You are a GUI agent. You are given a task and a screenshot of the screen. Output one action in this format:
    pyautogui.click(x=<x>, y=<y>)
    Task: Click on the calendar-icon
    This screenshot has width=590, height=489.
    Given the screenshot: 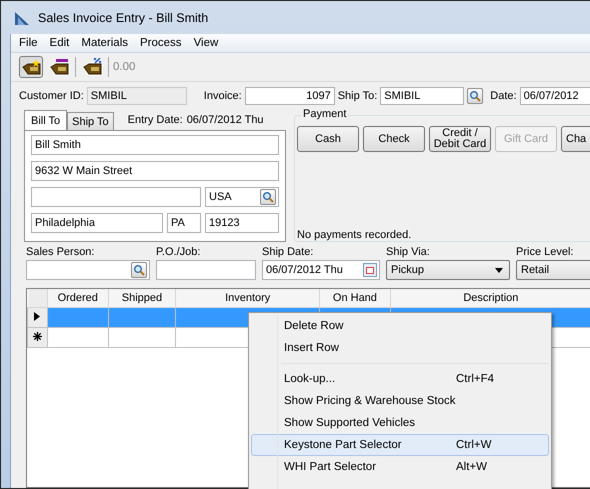 What is the action you would take?
    pyautogui.click(x=370, y=270)
    